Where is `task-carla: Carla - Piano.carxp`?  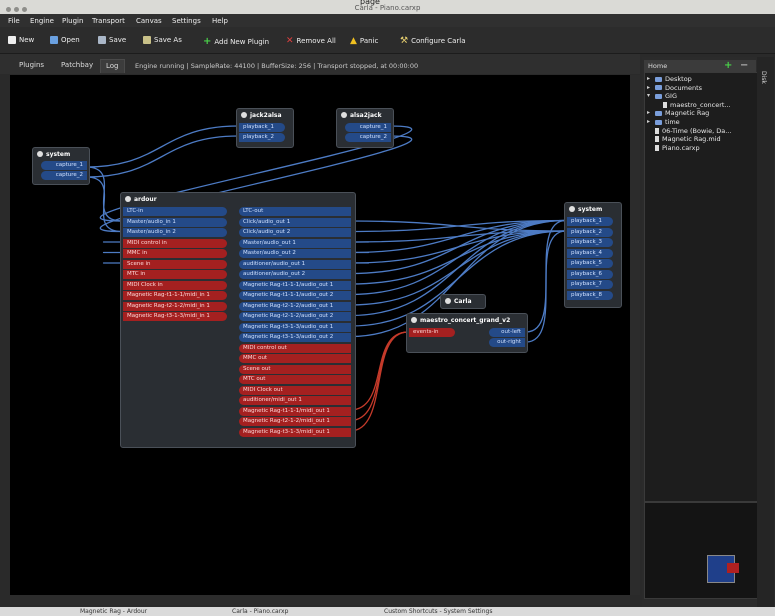 task-carla: Carla - Piano.carxp is located at coordinates (260, 611).